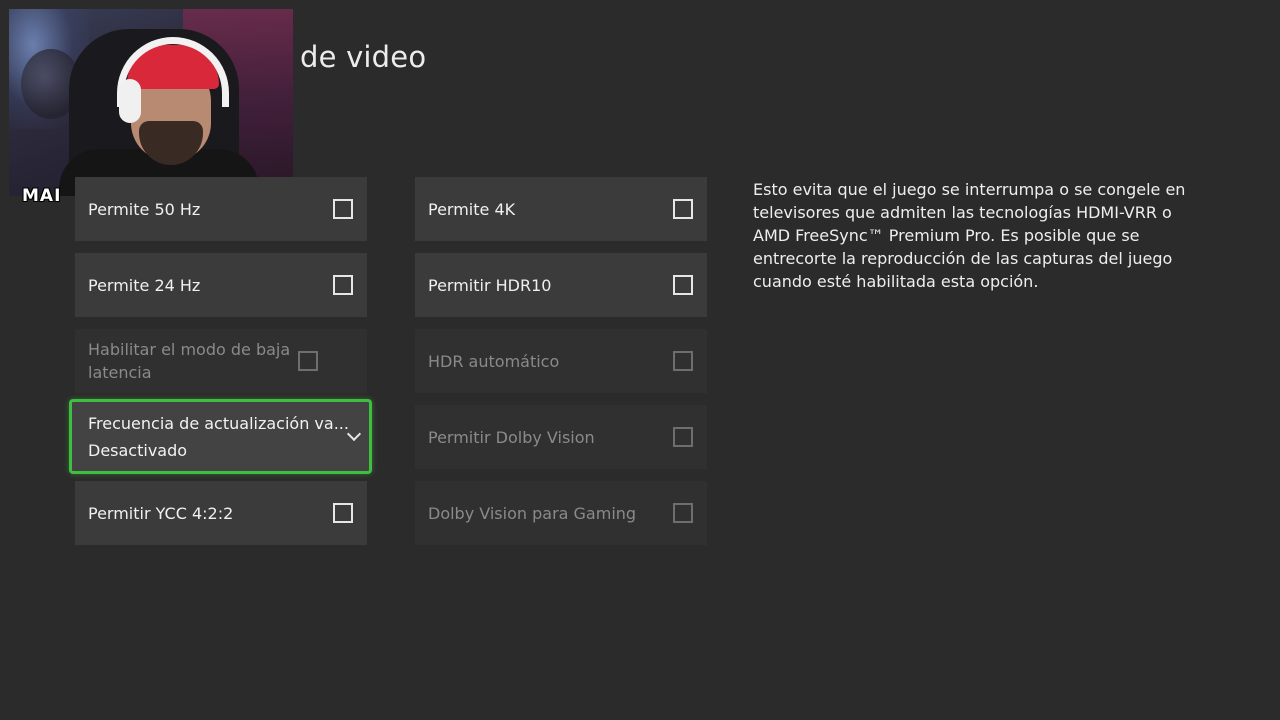  Describe the element at coordinates (490, 285) in the screenshot. I see `setting-label: Permitir HDR10` at that location.